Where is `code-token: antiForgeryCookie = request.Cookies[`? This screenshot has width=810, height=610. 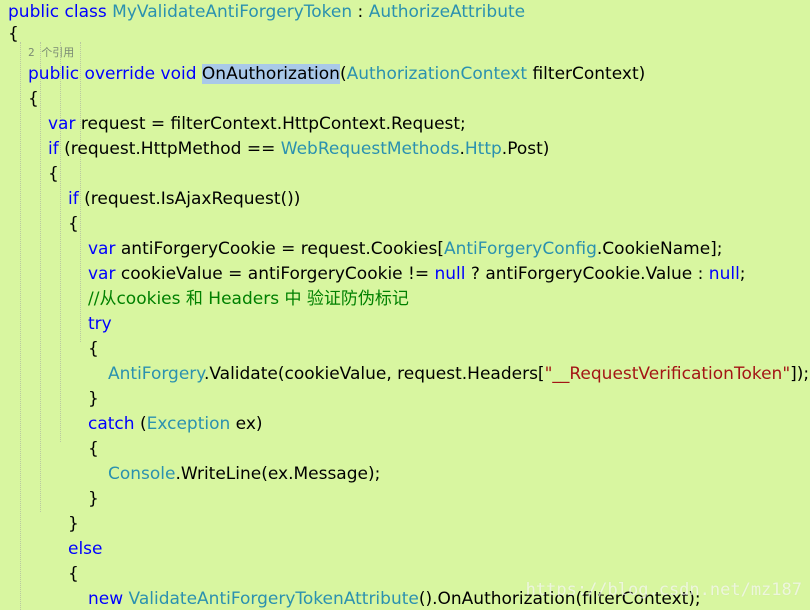
code-token: antiForgeryCookie = request.Cookies[ is located at coordinates (279, 249).